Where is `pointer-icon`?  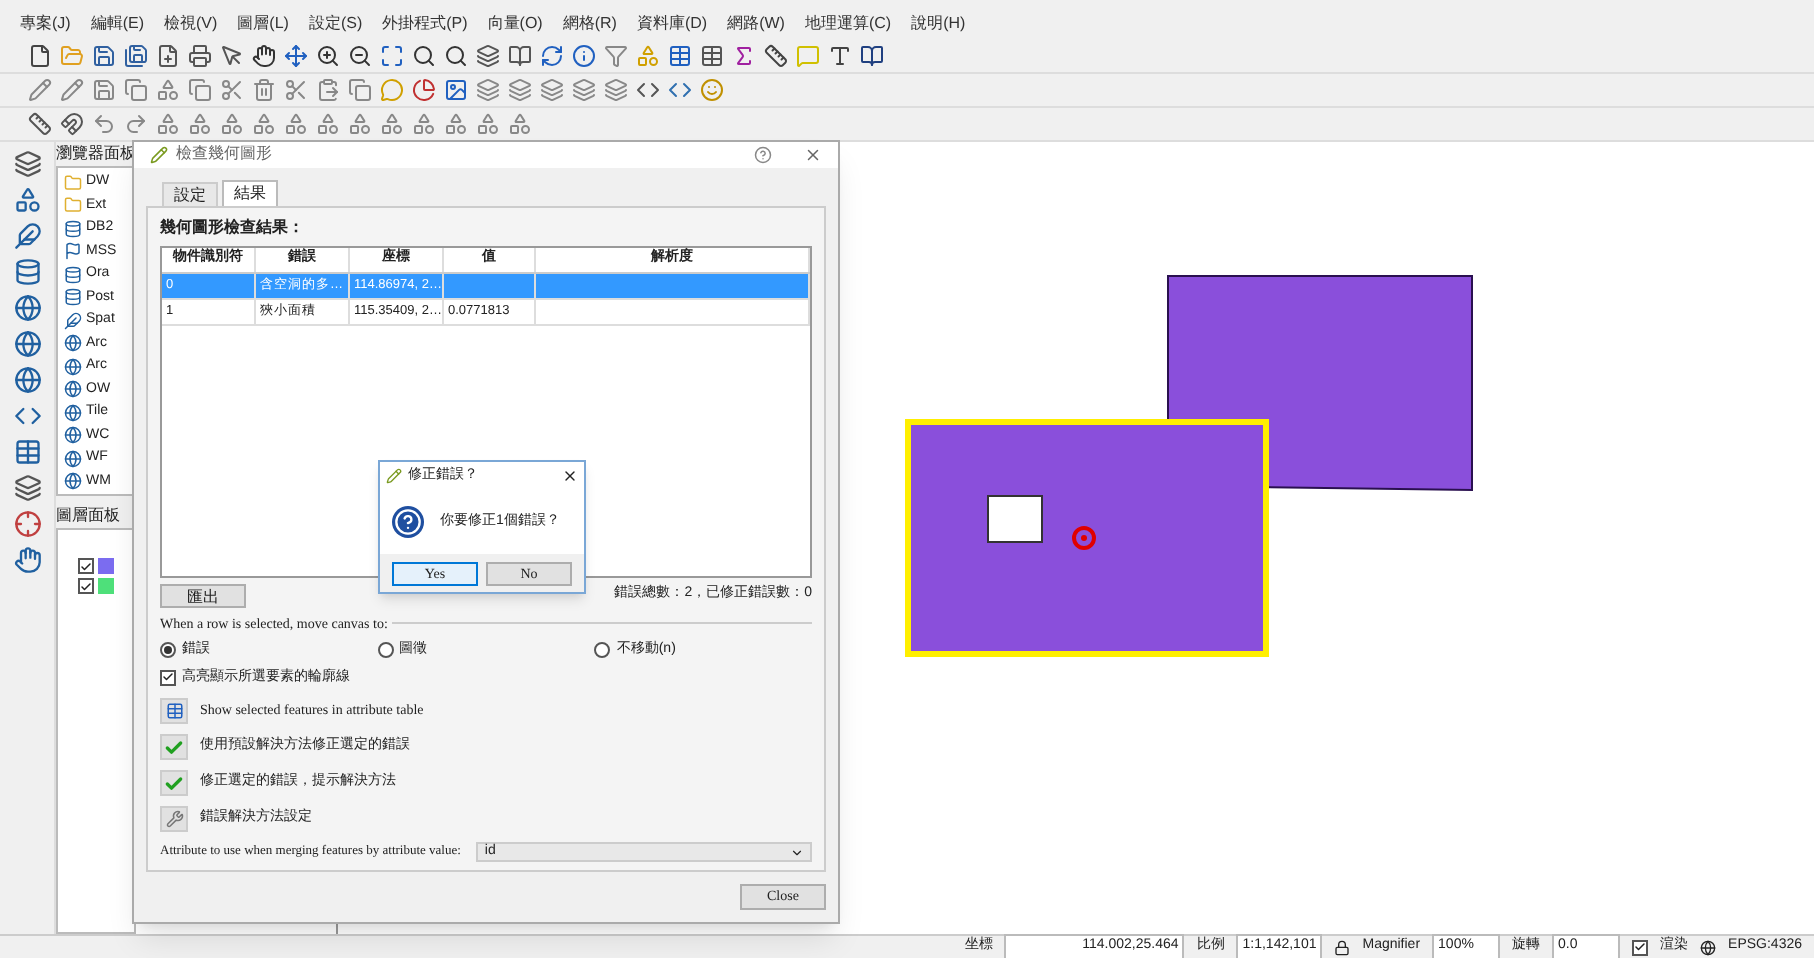 pointer-icon is located at coordinates (232, 56).